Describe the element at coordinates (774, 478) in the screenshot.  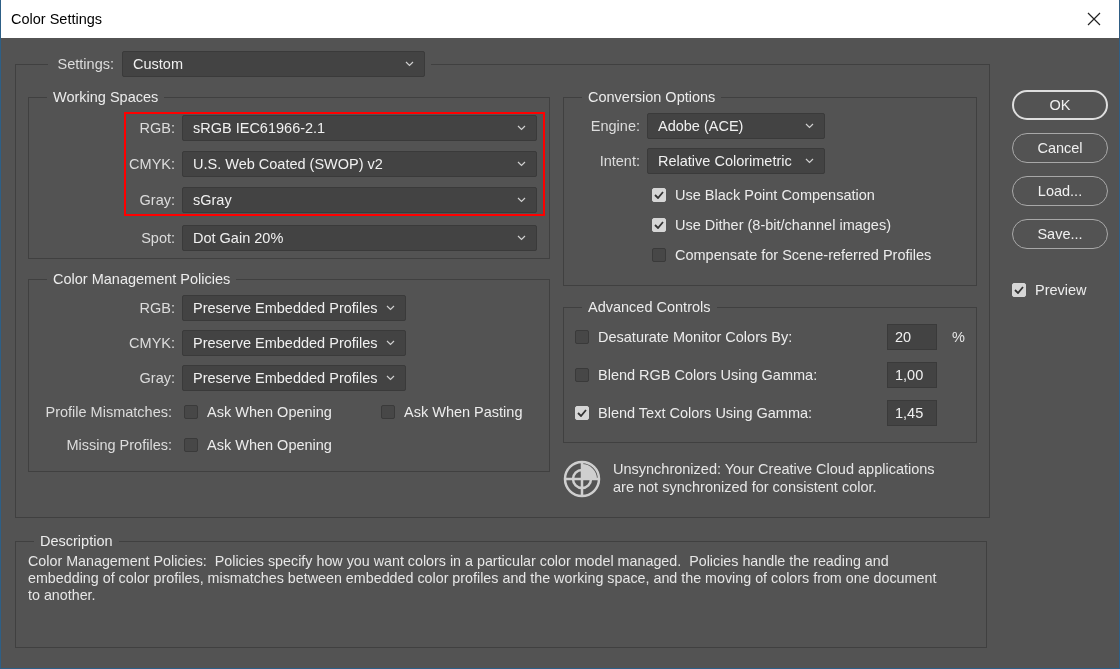
I see `sync-status-text: Unsynchronized: Your Creative Cloud applications are not synchronized for consistent color.` at that location.